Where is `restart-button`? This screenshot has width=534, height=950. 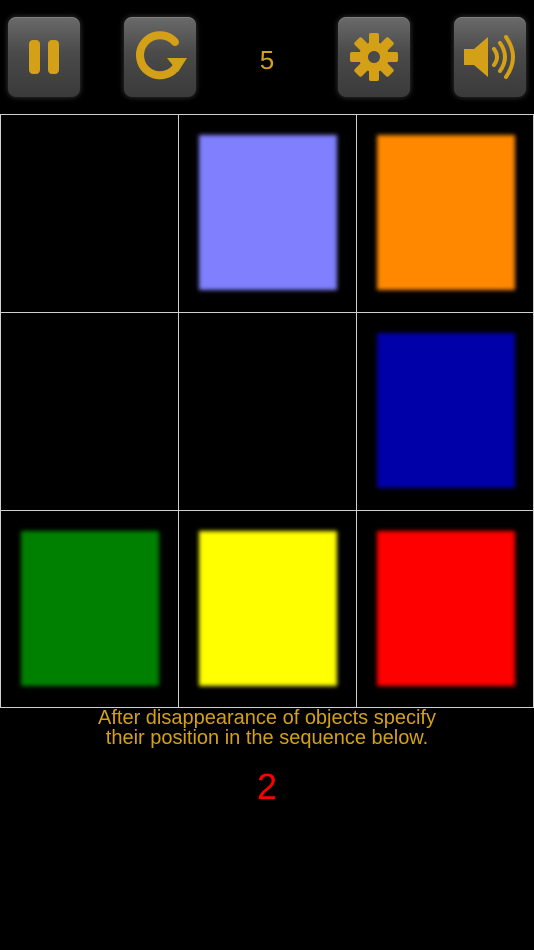
restart-button is located at coordinates (160, 57).